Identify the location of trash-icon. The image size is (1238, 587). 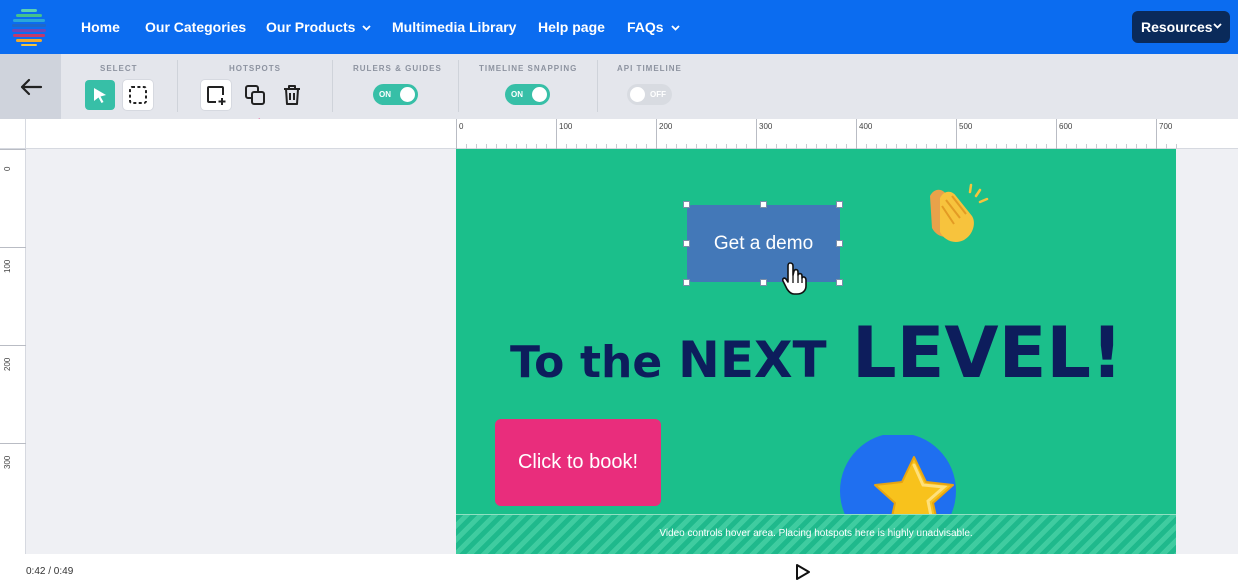
(292, 95).